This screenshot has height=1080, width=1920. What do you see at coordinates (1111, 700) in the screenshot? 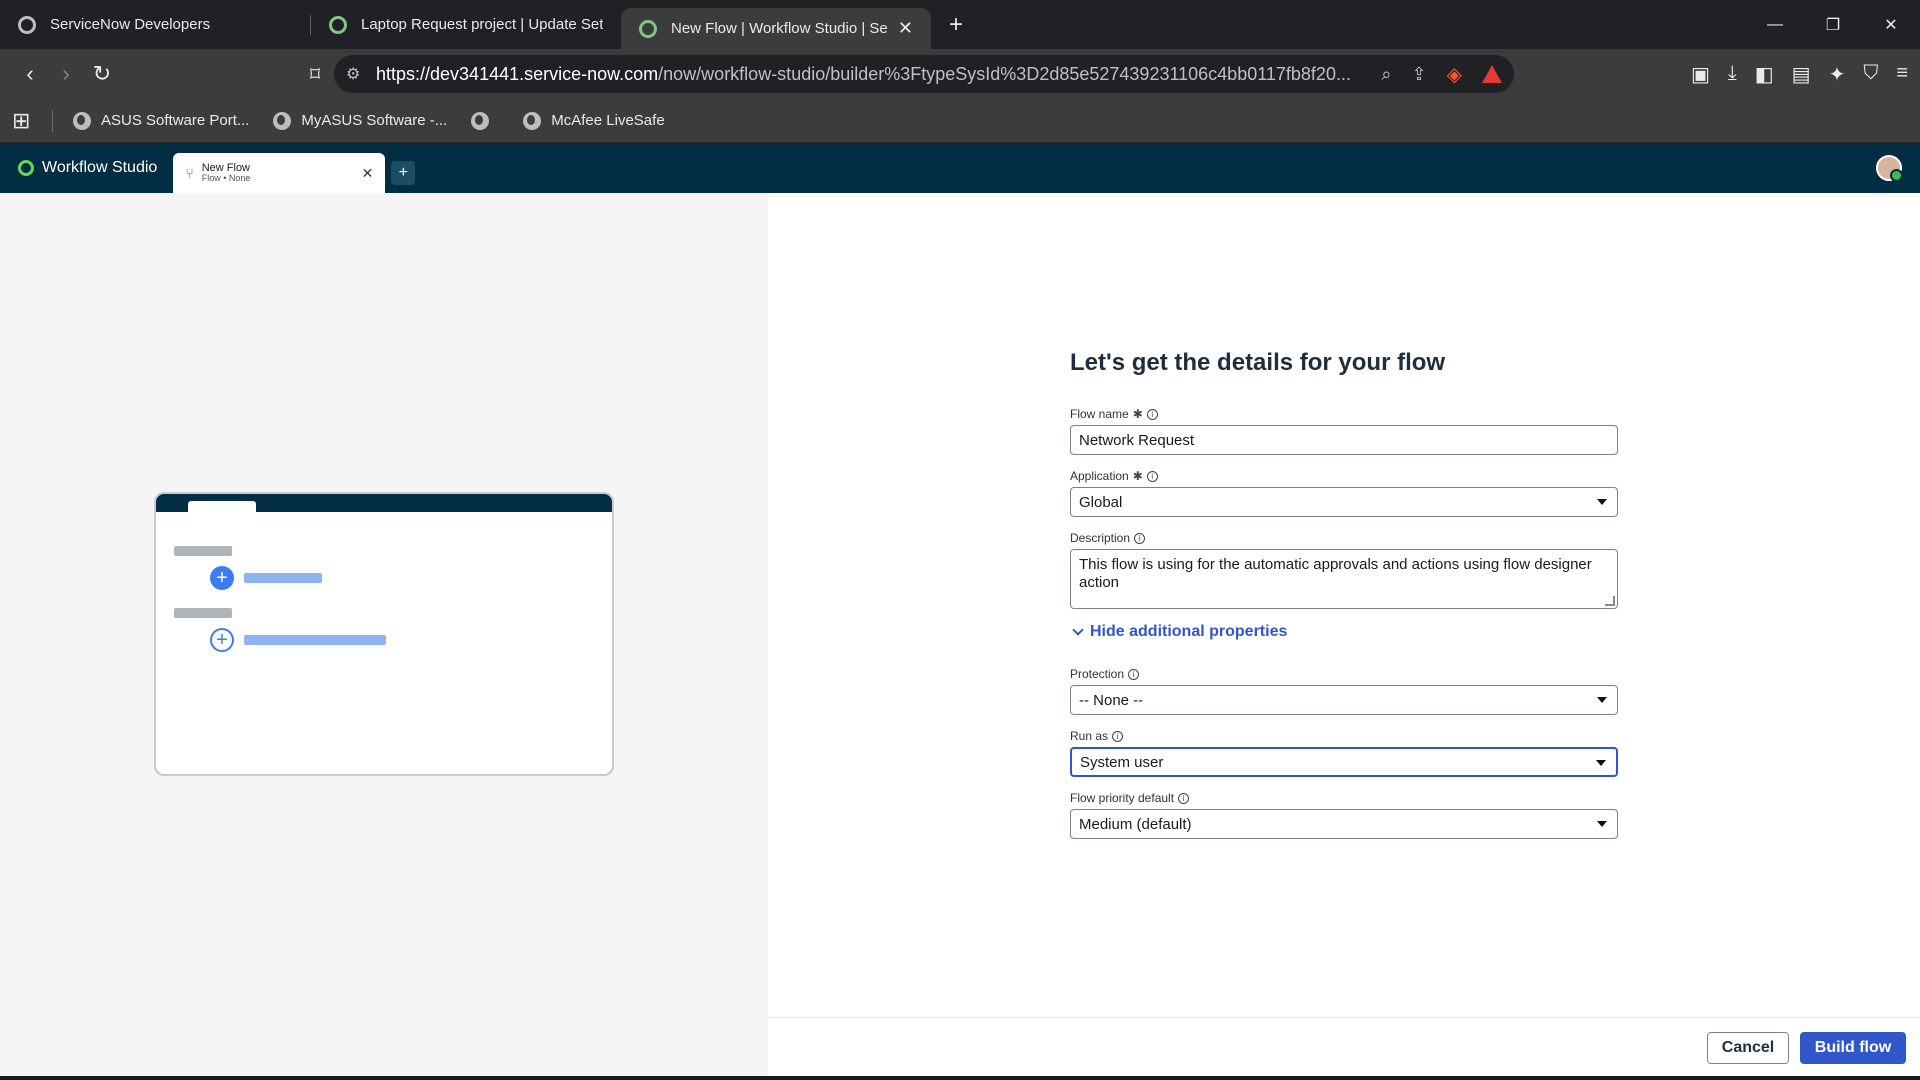
I see `select-value: -- None --` at bounding box center [1111, 700].